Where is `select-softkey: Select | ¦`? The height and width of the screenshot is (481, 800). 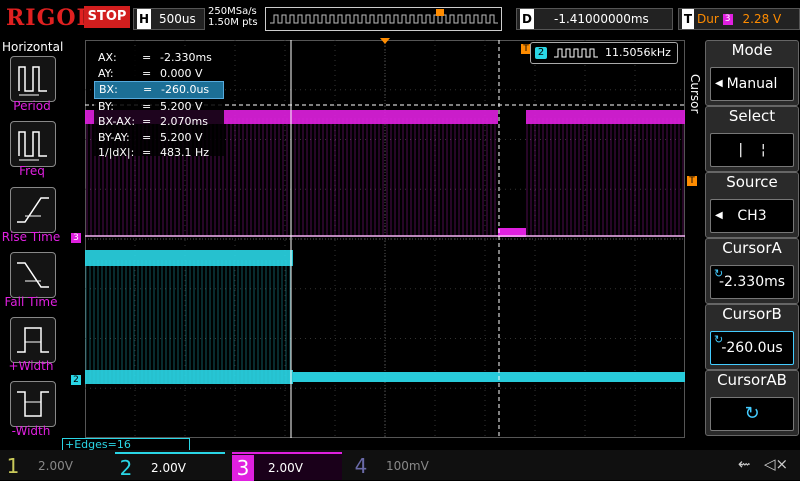
select-softkey: Select | ¦ is located at coordinates (752, 139).